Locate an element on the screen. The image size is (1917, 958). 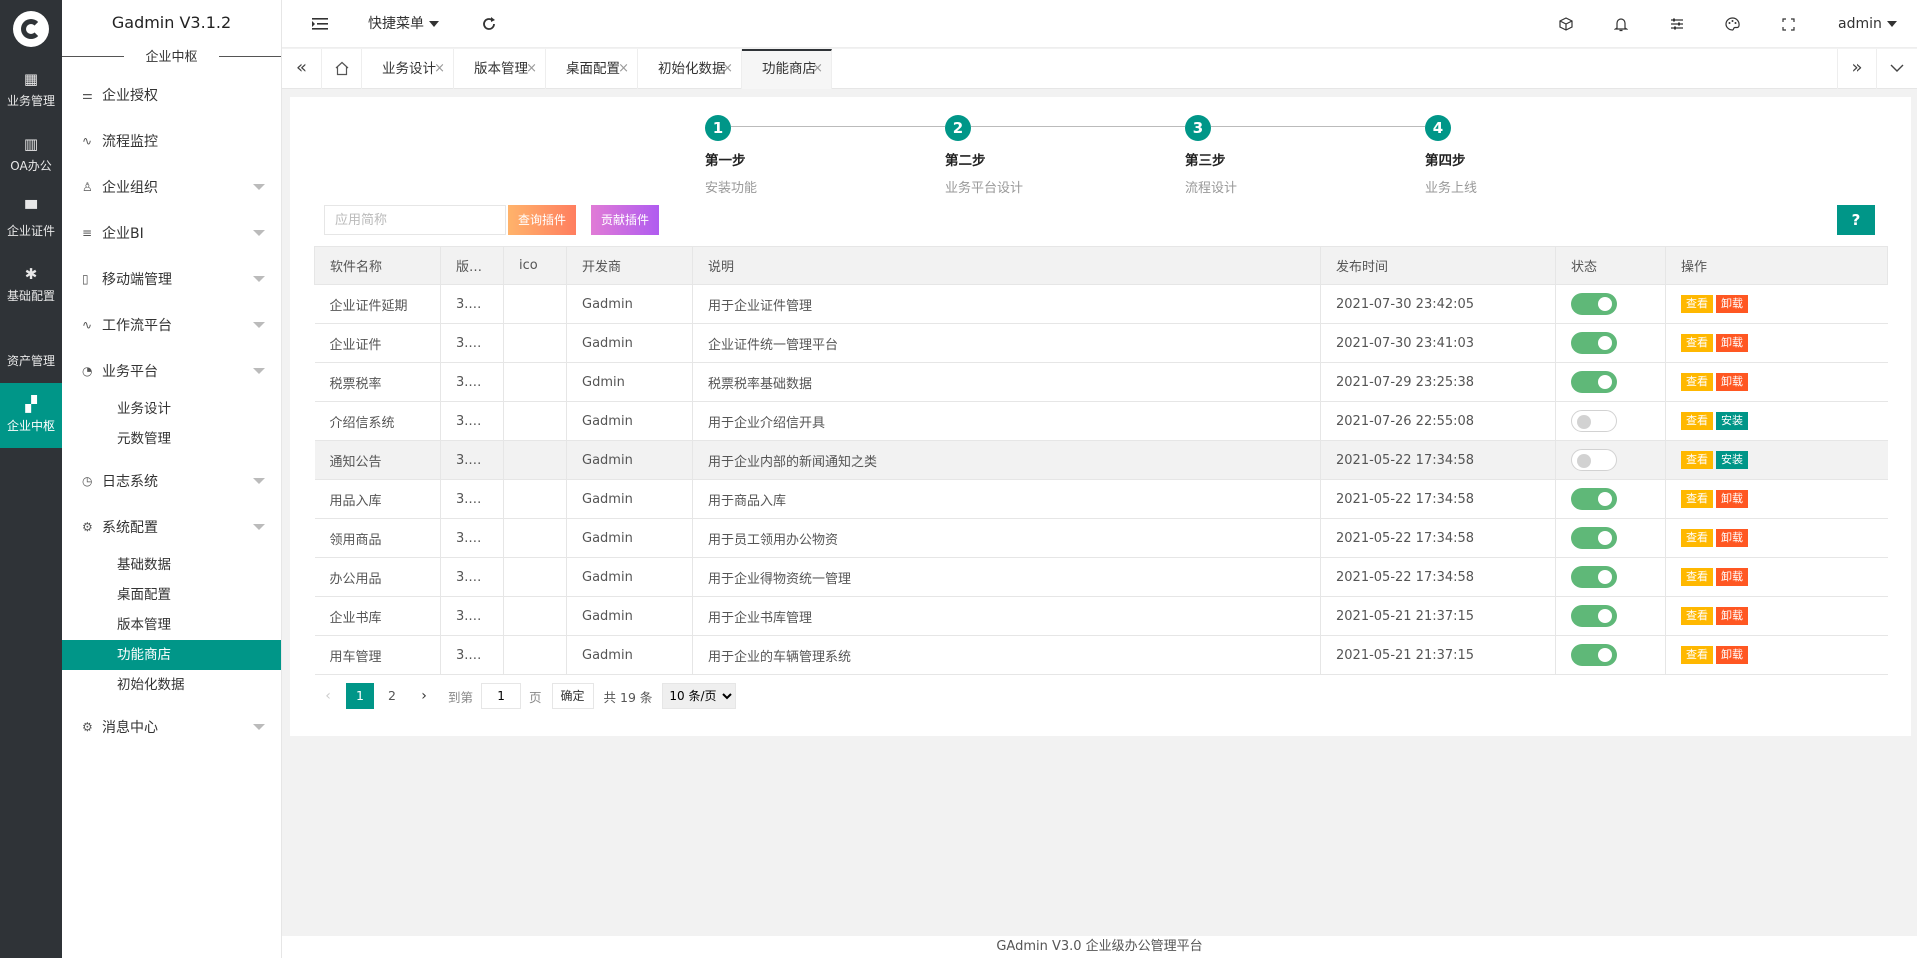
toggle-knob is located at coordinates (1584, 461).